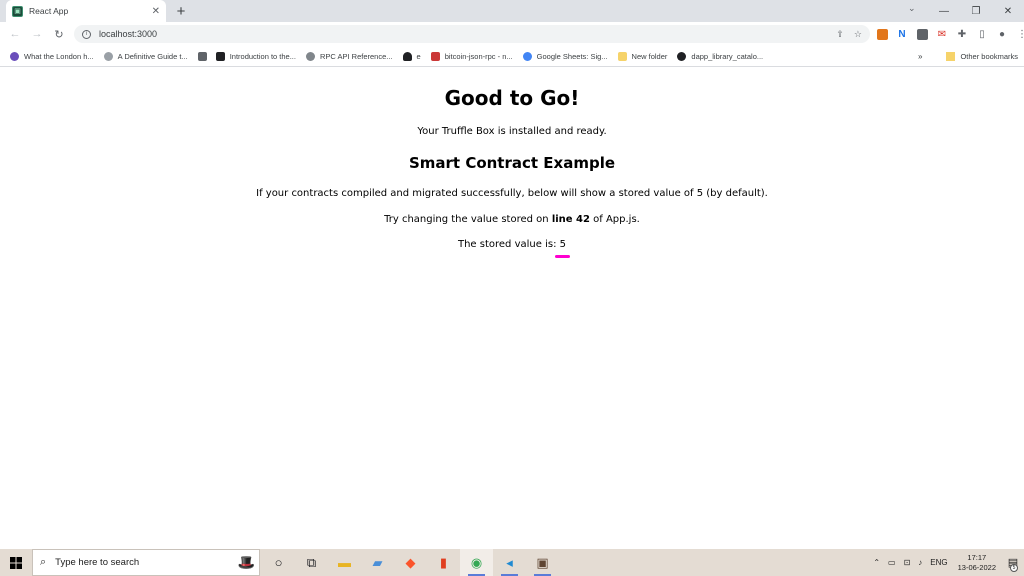 The image size is (1024, 576). I want to click on metamask-extension-icon, so click(882, 34).